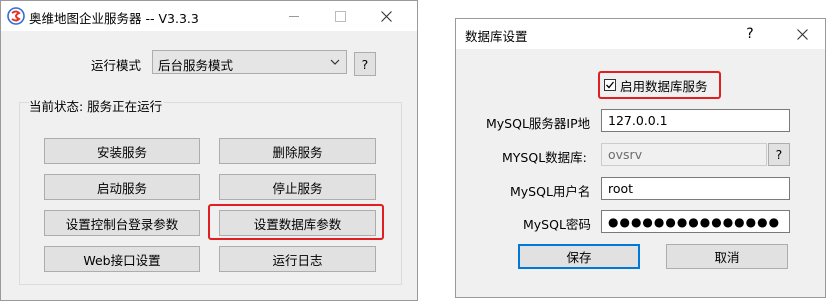 This screenshot has height=301, width=830. I want to click on dialog-close-button, so click(802, 34).